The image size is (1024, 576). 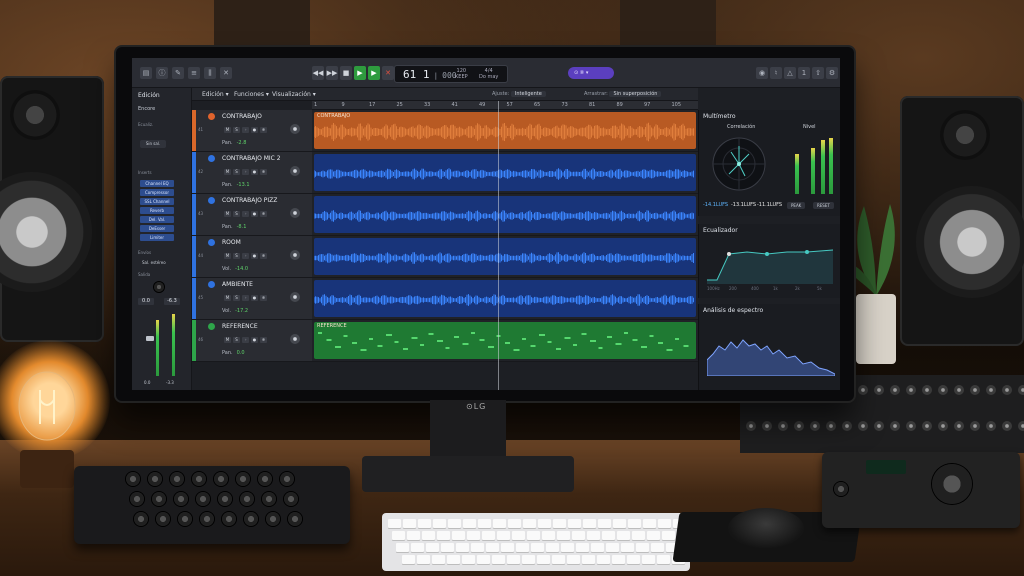 I want to click on track-header: 43 CONTRABAJO PIZZ M S ◦ ● ❄ Pan. -8.1, so click(x=252, y=215).